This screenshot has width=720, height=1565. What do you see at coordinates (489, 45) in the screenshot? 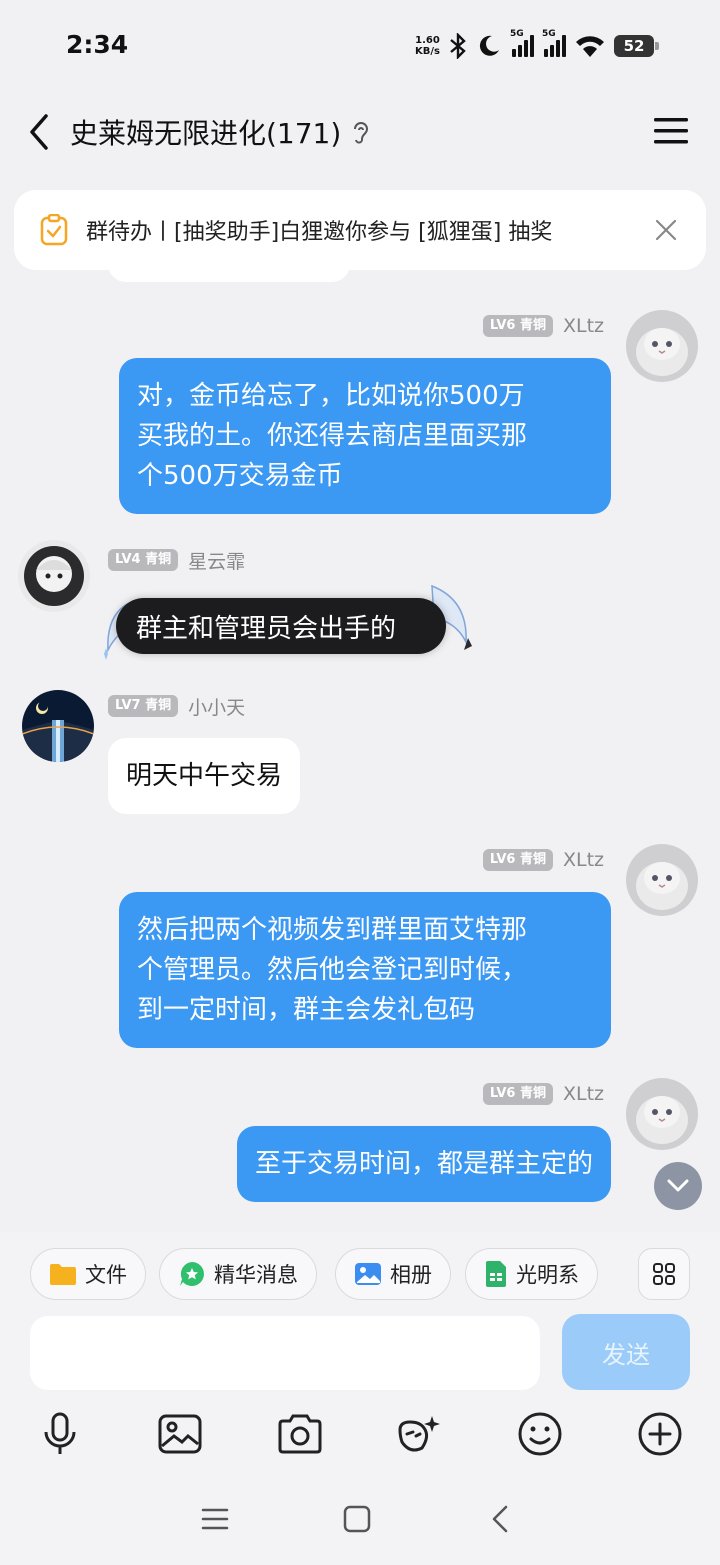
I see `moon-icon` at bounding box center [489, 45].